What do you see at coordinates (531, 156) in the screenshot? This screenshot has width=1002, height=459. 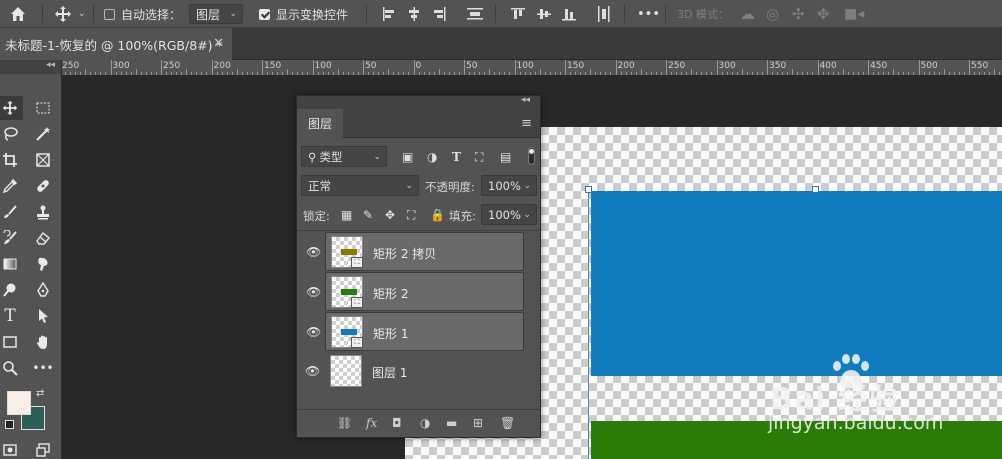 I see `filter-toggle-icon` at bounding box center [531, 156].